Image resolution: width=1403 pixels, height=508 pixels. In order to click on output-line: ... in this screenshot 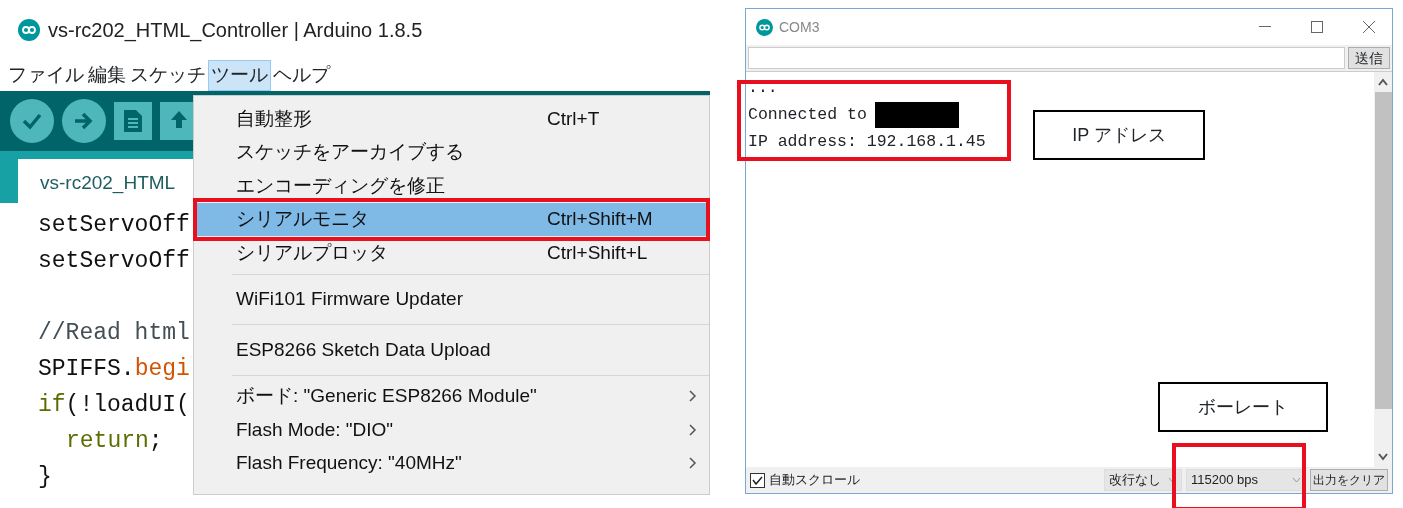, I will do `click(763, 87)`.